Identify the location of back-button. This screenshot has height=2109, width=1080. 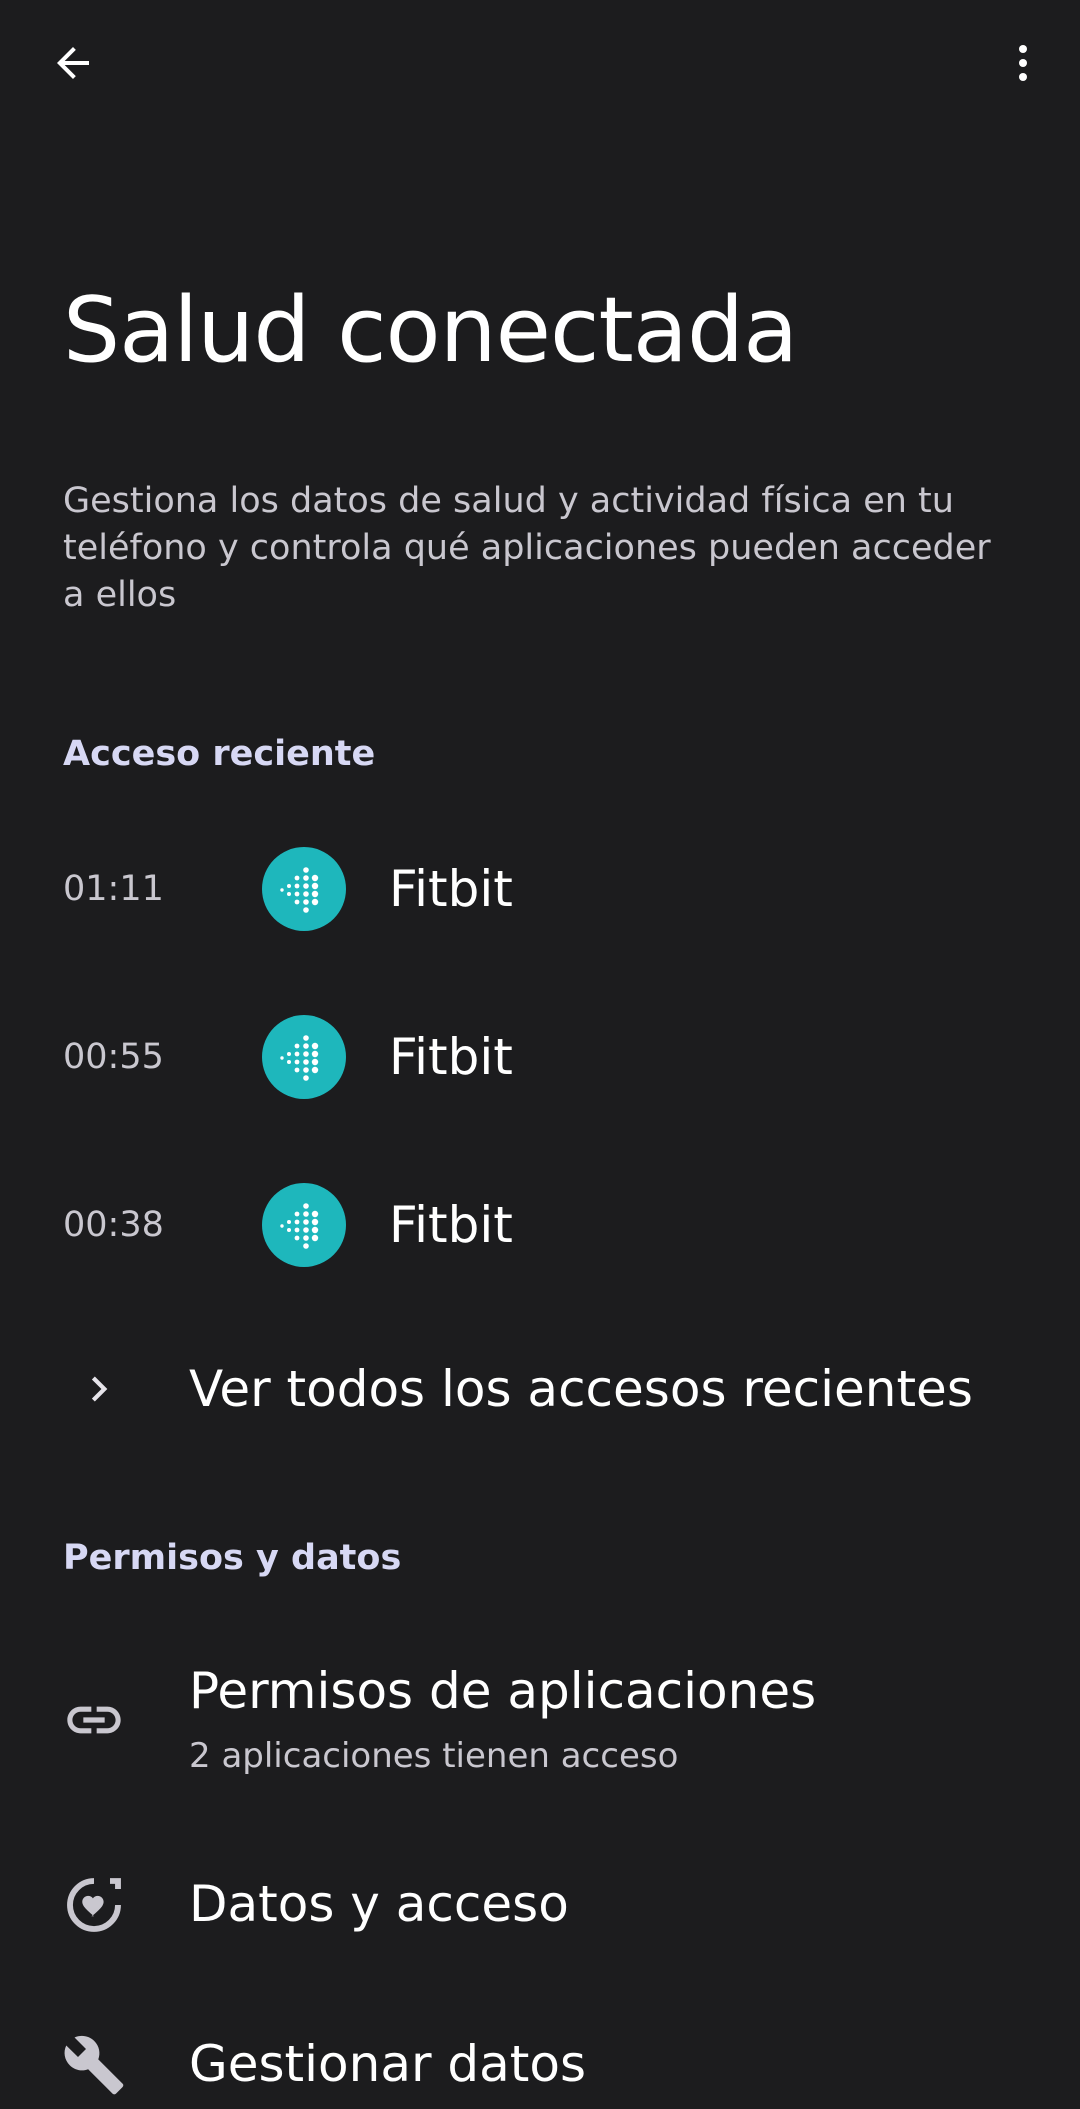
(73, 63).